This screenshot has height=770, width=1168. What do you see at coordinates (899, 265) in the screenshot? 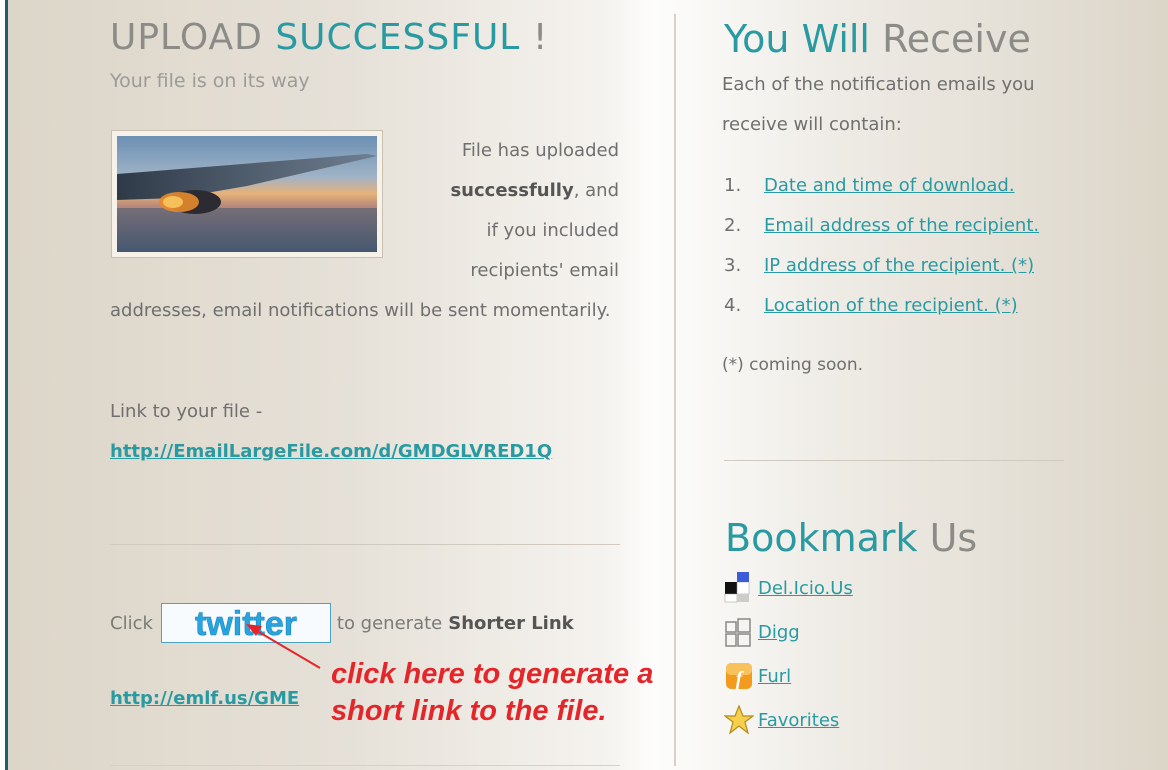
I see `receive-item-link: IP address of the recipient. (*)` at bounding box center [899, 265].